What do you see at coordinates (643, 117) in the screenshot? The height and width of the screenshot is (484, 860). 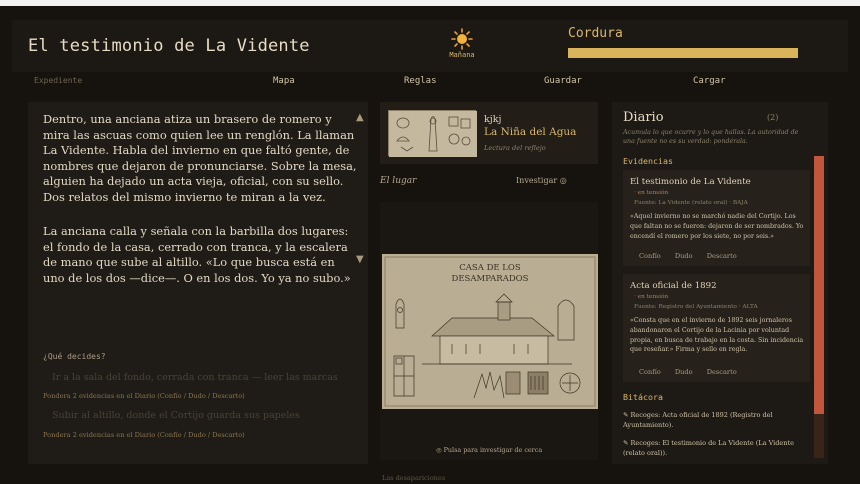 I see `diary-title: Diario` at bounding box center [643, 117].